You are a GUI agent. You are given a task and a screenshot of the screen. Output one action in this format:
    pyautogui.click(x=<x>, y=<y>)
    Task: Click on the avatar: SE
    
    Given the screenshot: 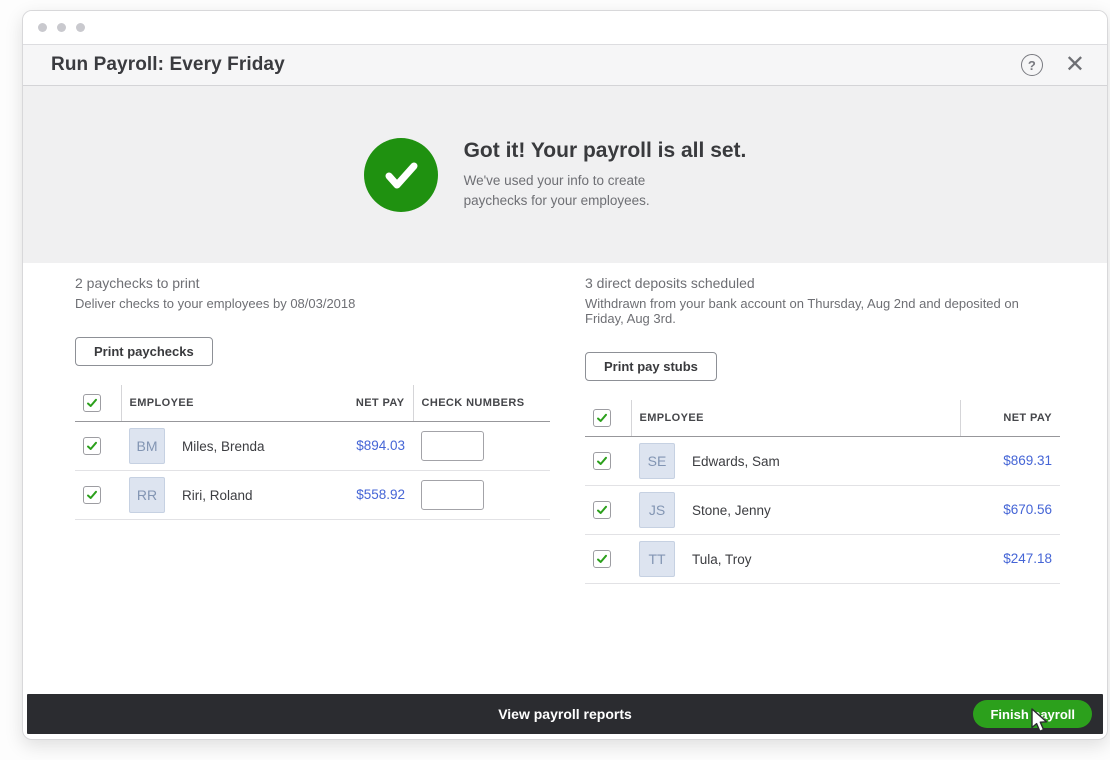 What is the action you would take?
    pyautogui.click(x=657, y=461)
    